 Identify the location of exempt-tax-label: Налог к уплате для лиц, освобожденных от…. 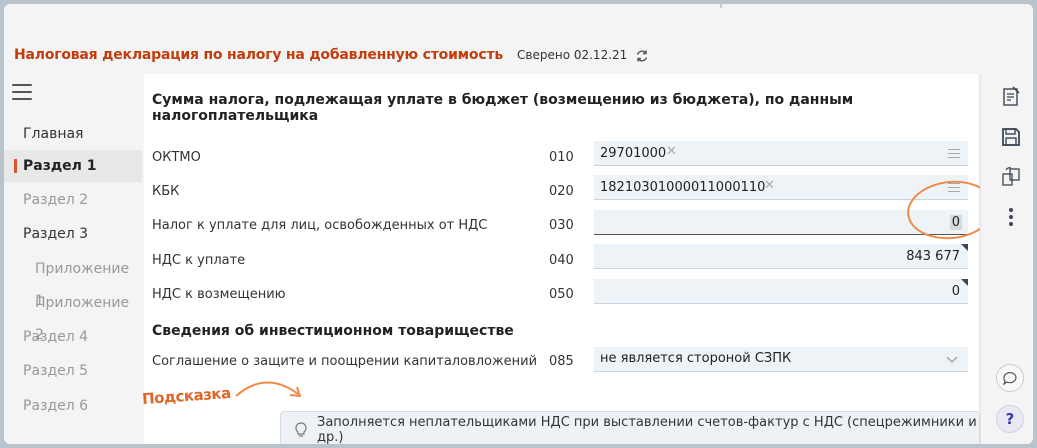
(320, 225).